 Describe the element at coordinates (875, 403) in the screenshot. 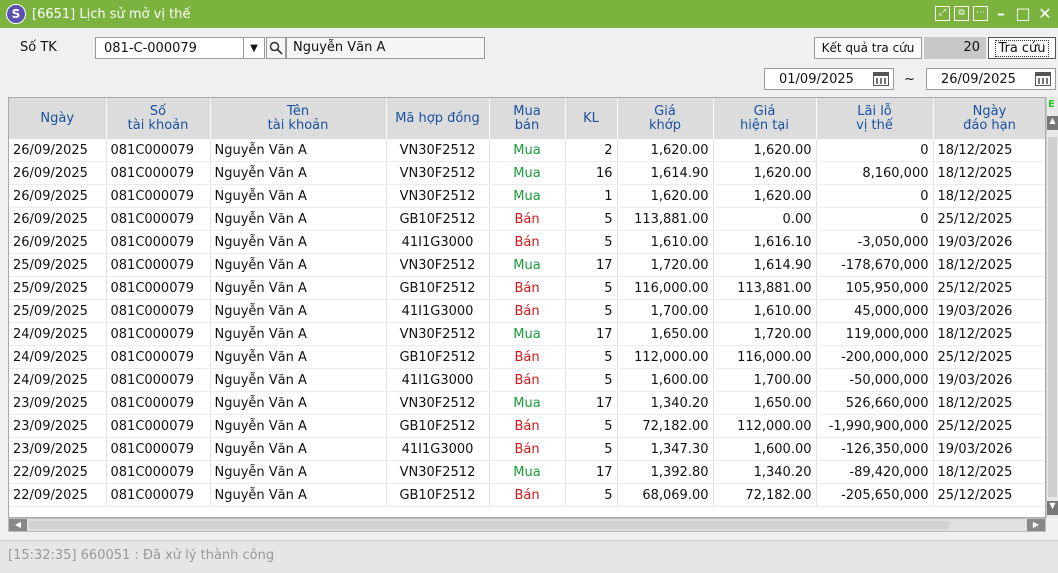

I see `table-cell: 526,660,000` at that location.